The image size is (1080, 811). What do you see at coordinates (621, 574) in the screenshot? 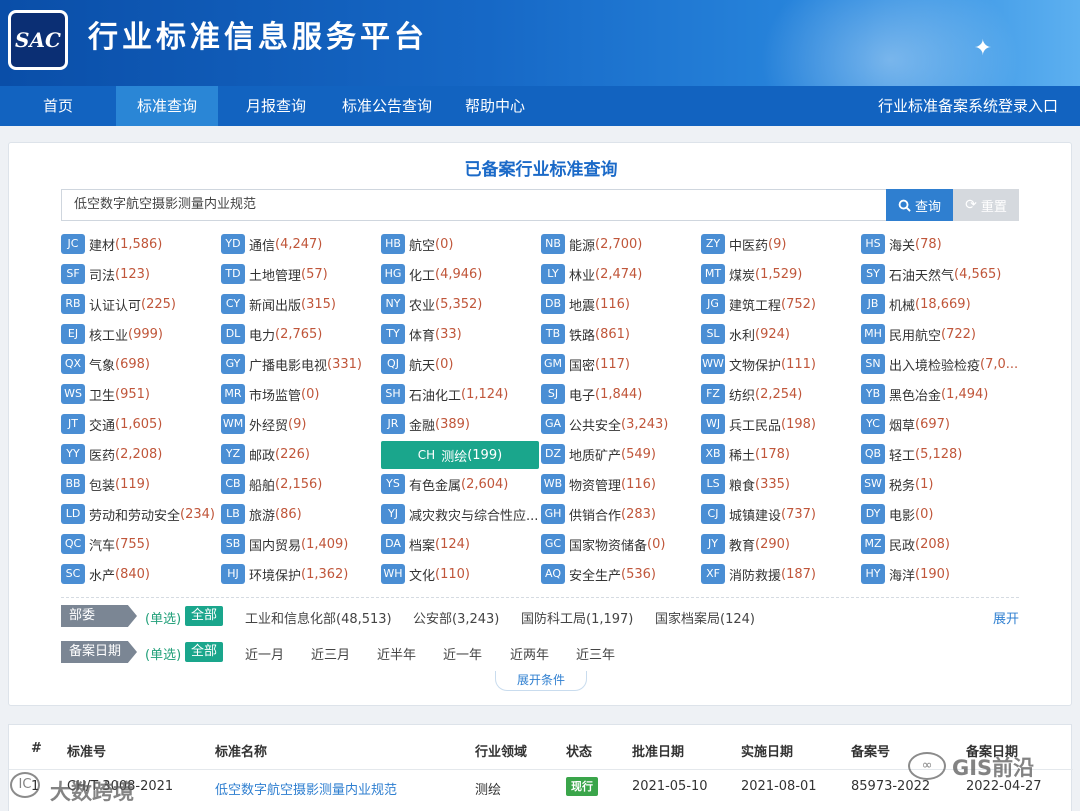
I see `category-aq: AQ 安全生产 (536)` at bounding box center [621, 574].